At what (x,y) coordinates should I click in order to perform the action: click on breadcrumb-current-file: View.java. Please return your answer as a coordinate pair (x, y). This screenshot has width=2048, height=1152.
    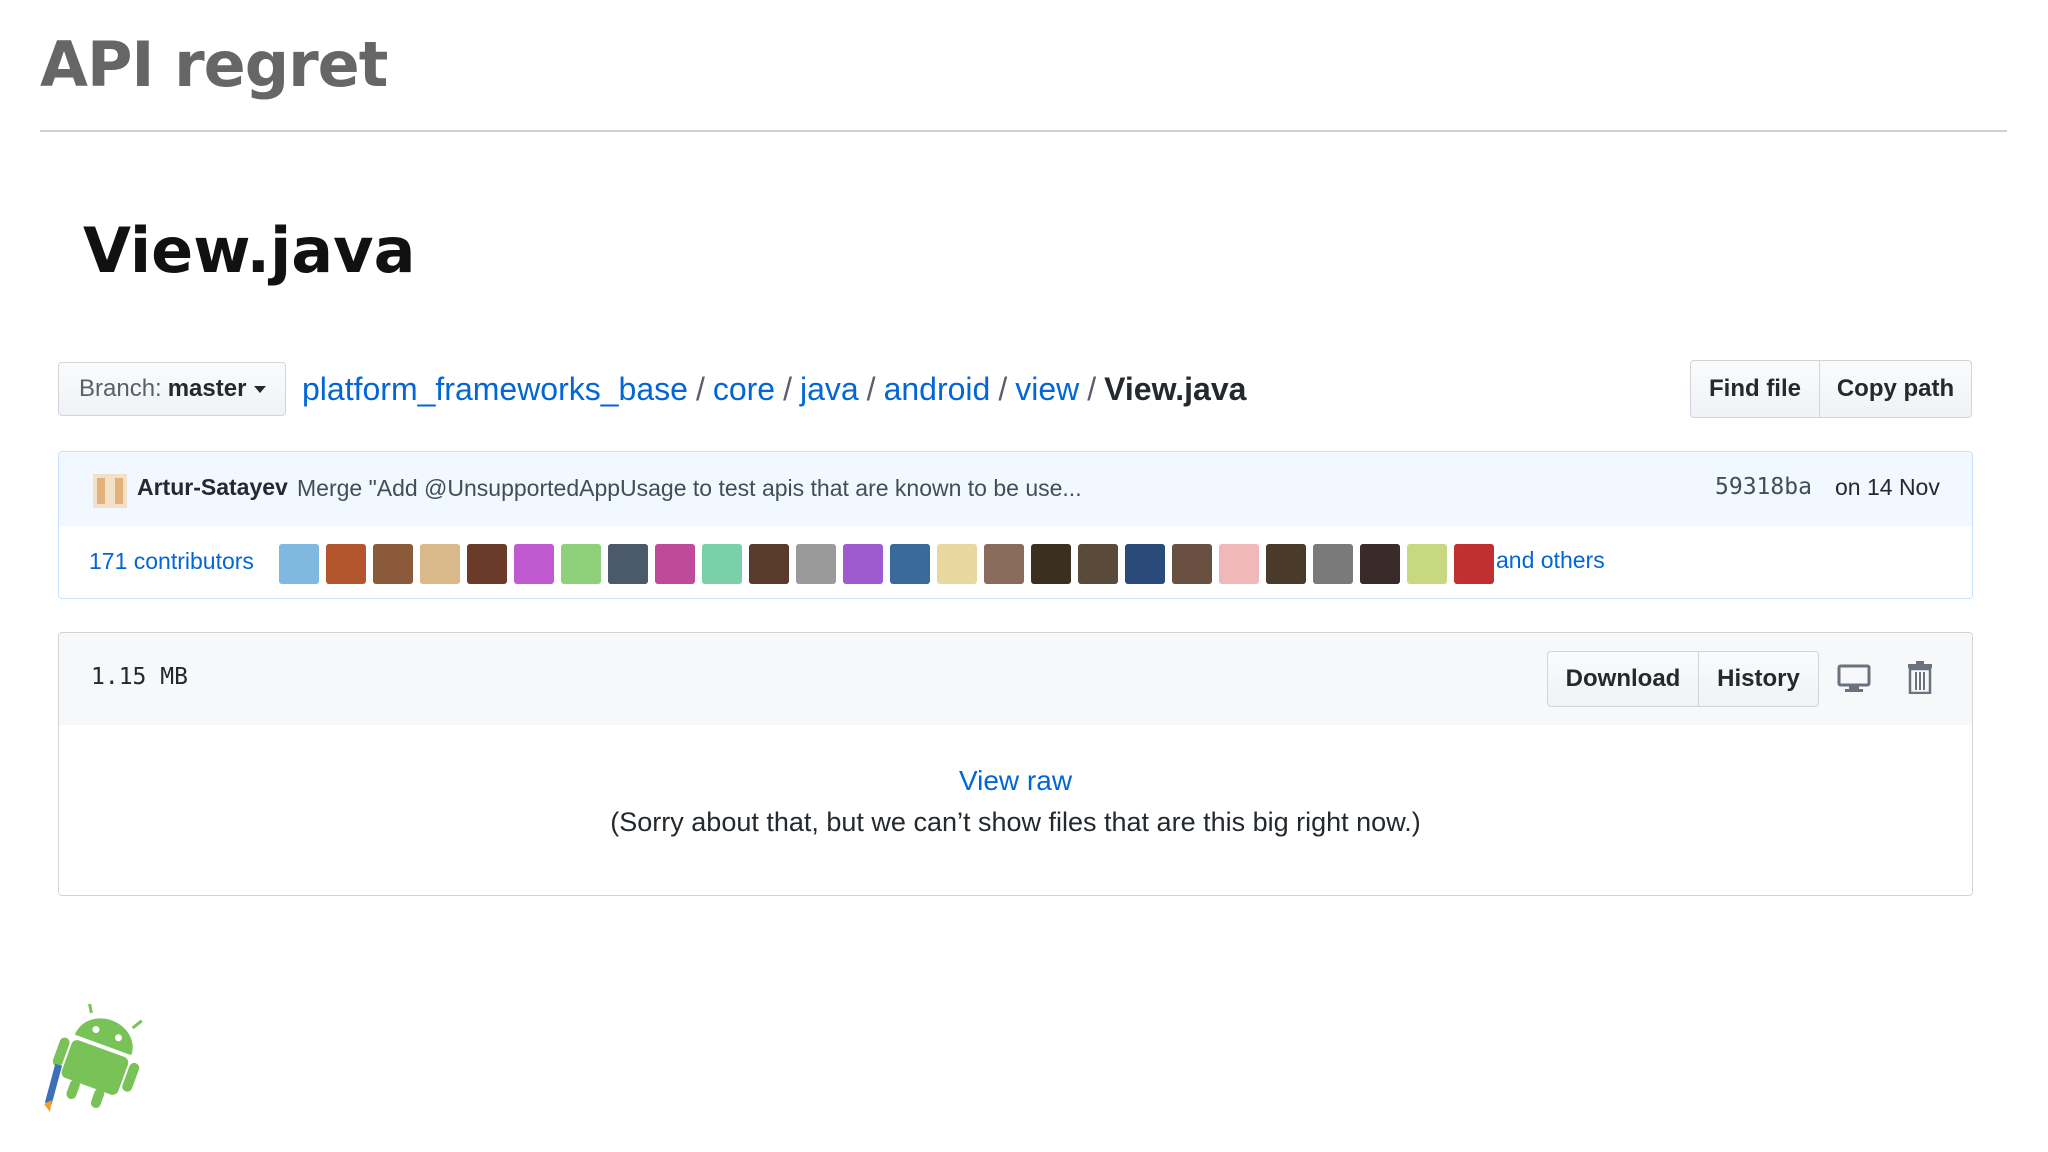
    Looking at the image, I should click on (1175, 388).